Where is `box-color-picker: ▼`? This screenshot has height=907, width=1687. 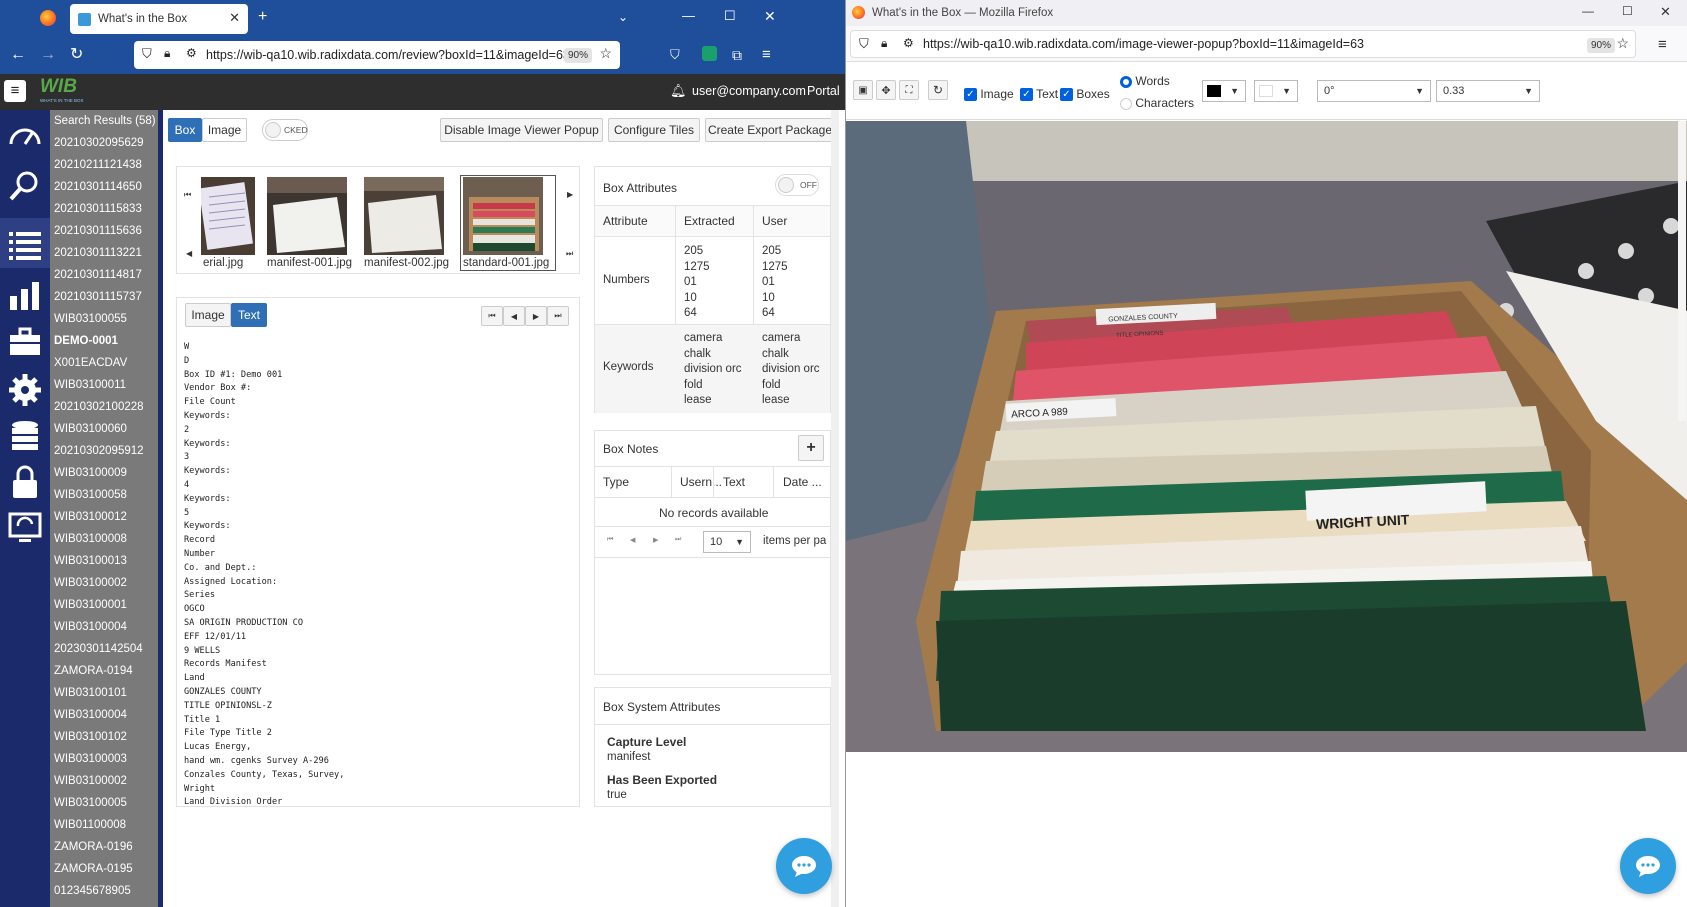 box-color-picker: ▼ is located at coordinates (1224, 91).